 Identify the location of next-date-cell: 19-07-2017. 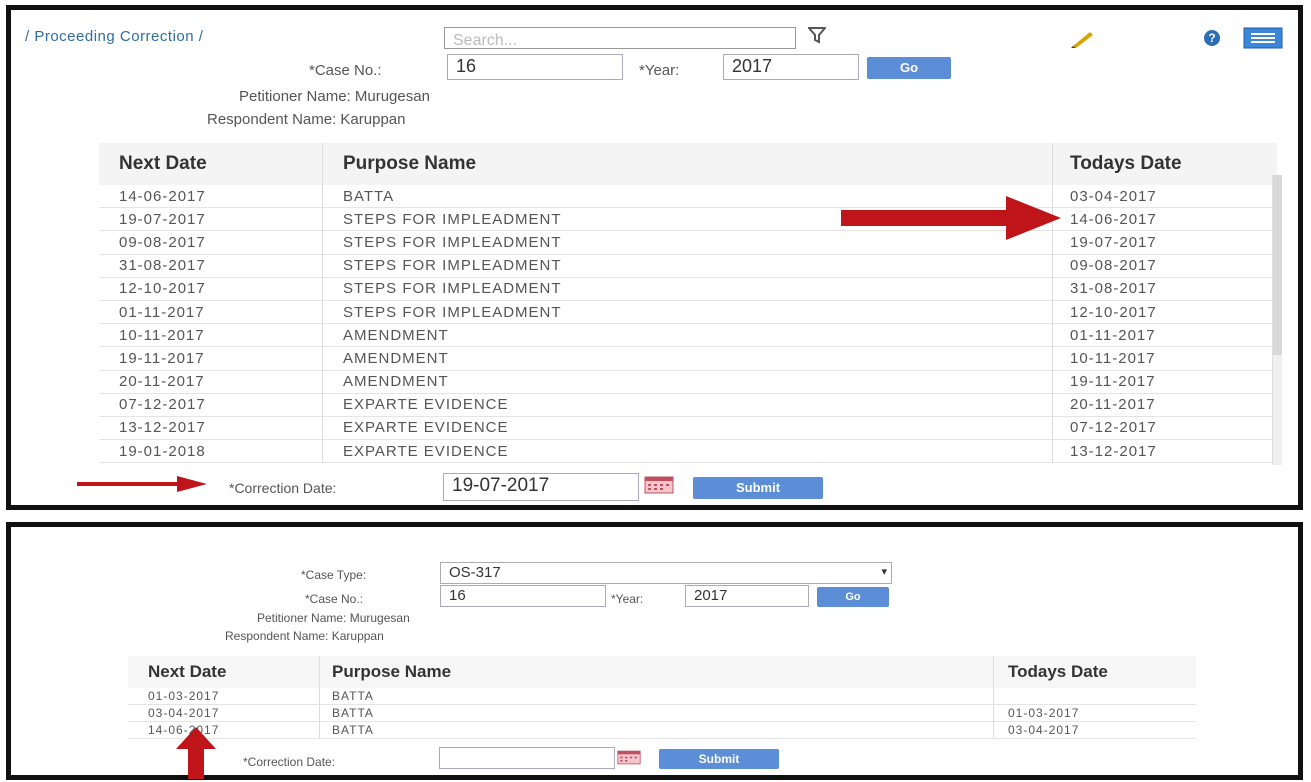
(211, 219).